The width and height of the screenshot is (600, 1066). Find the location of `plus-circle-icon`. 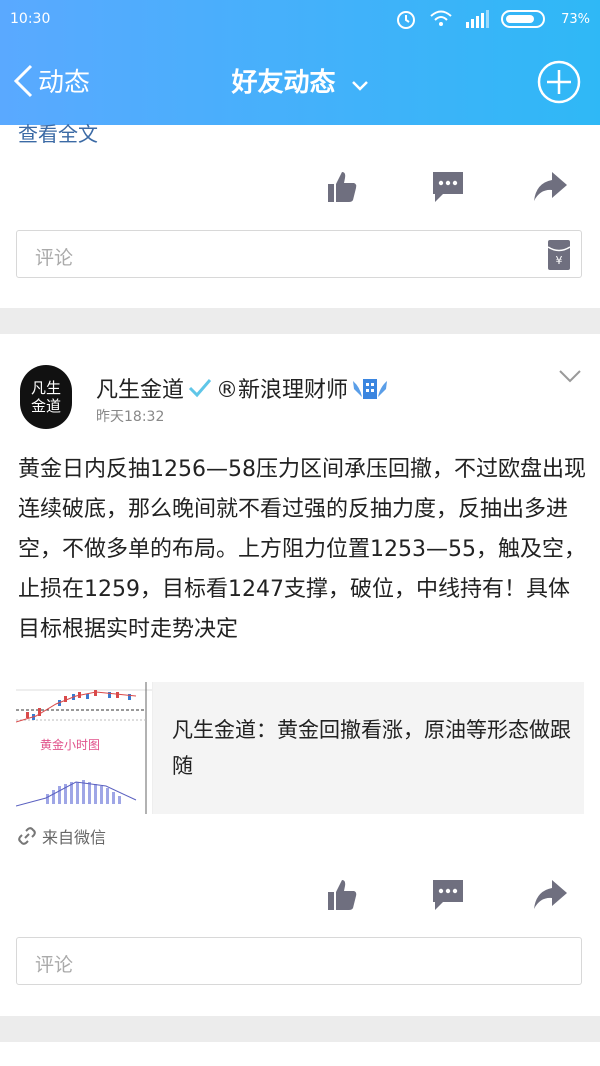

plus-circle-icon is located at coordinates (559, 82).